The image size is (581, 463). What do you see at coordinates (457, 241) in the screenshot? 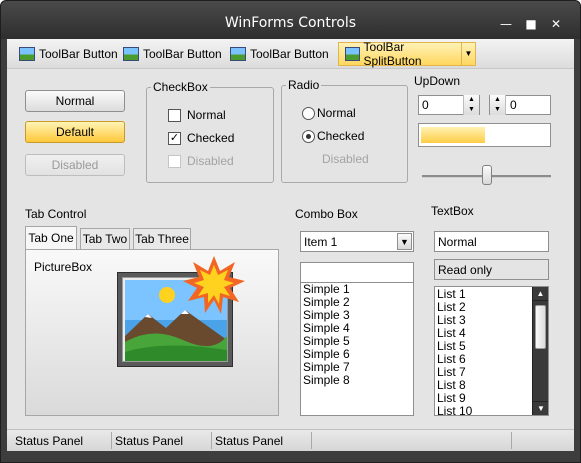
I see `textbox-value: Normal` at bounding box center [457, 241].